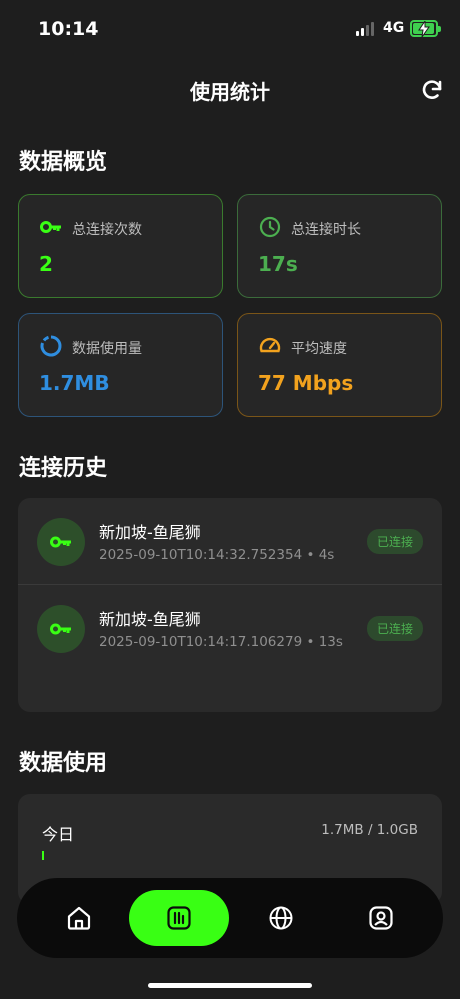 The width and height of the screenshot is (460, 999). What do you see at coordinates (58, 834) in the screenshot?
I see `usage-today-label: 今日` at bounding box center [58, 834].